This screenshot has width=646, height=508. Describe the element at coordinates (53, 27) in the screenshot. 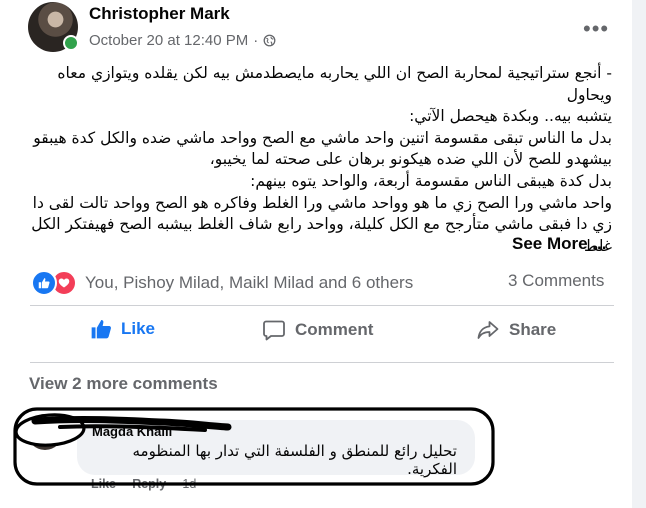

I see `author-avatar` at that location.